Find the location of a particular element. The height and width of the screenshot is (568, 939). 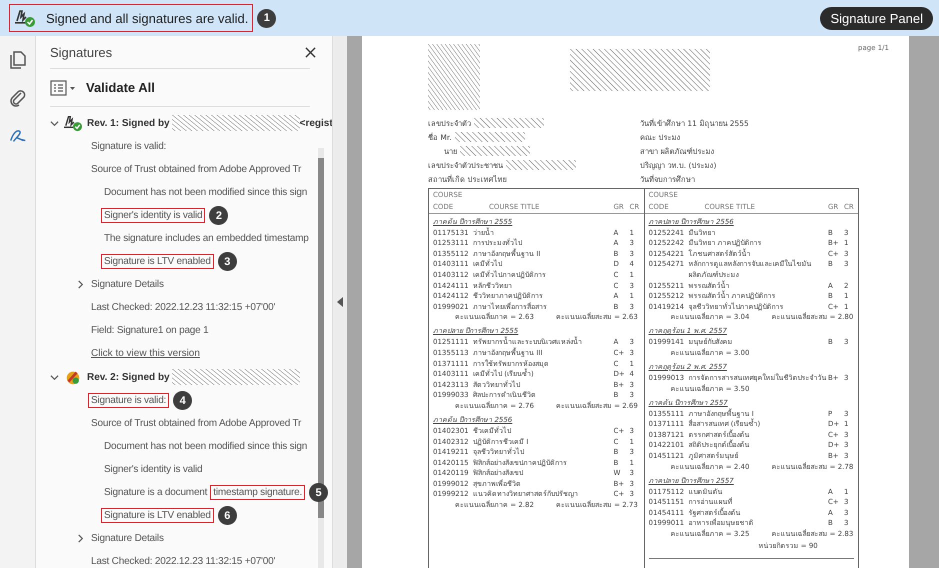

validate-all-button: Validate All is located at coordinates (120, 87).